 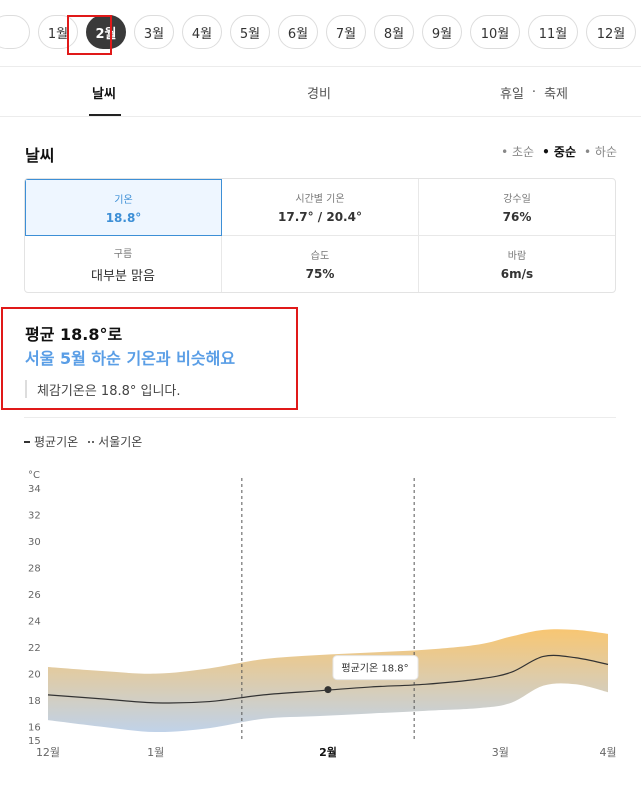 What do you see at coordinates (517, 264) in the screenshot?
I see `stat-wind: 바람 6m/s` at bounding box center [517, 264].